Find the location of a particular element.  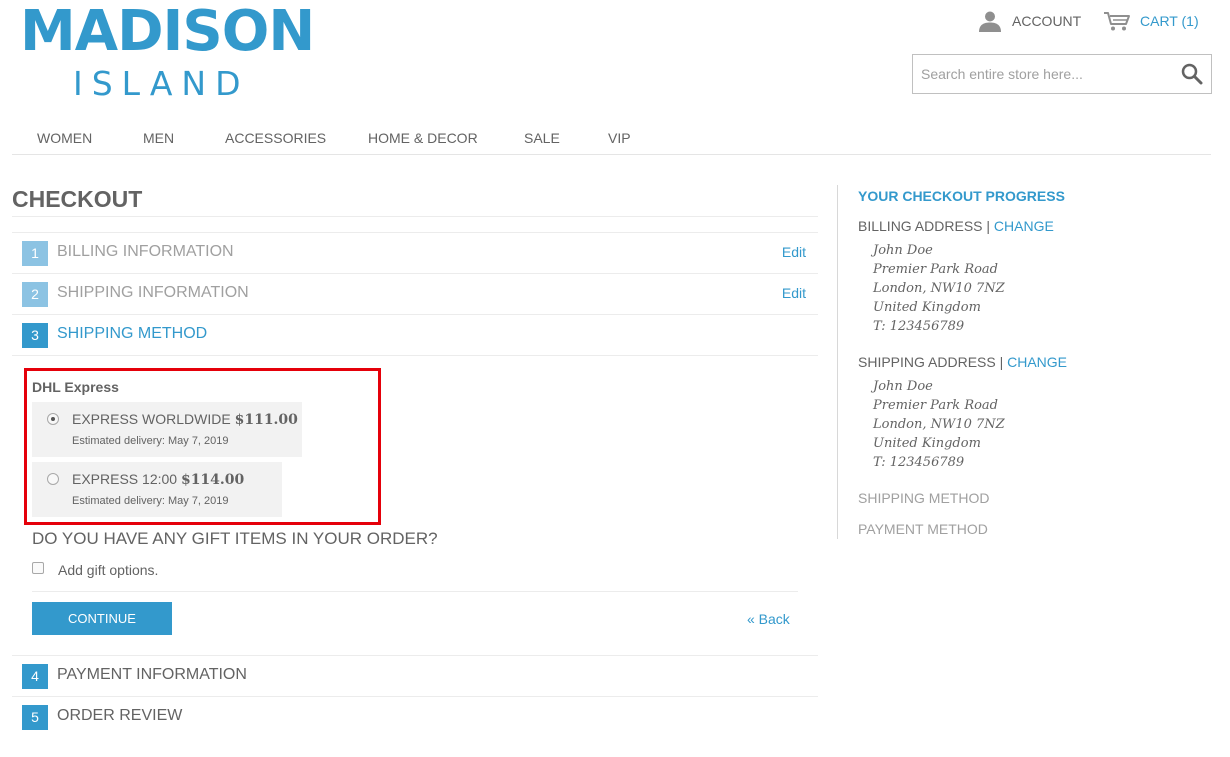

change-billing-link: CHANGE is located at coordinates (1024, 226).